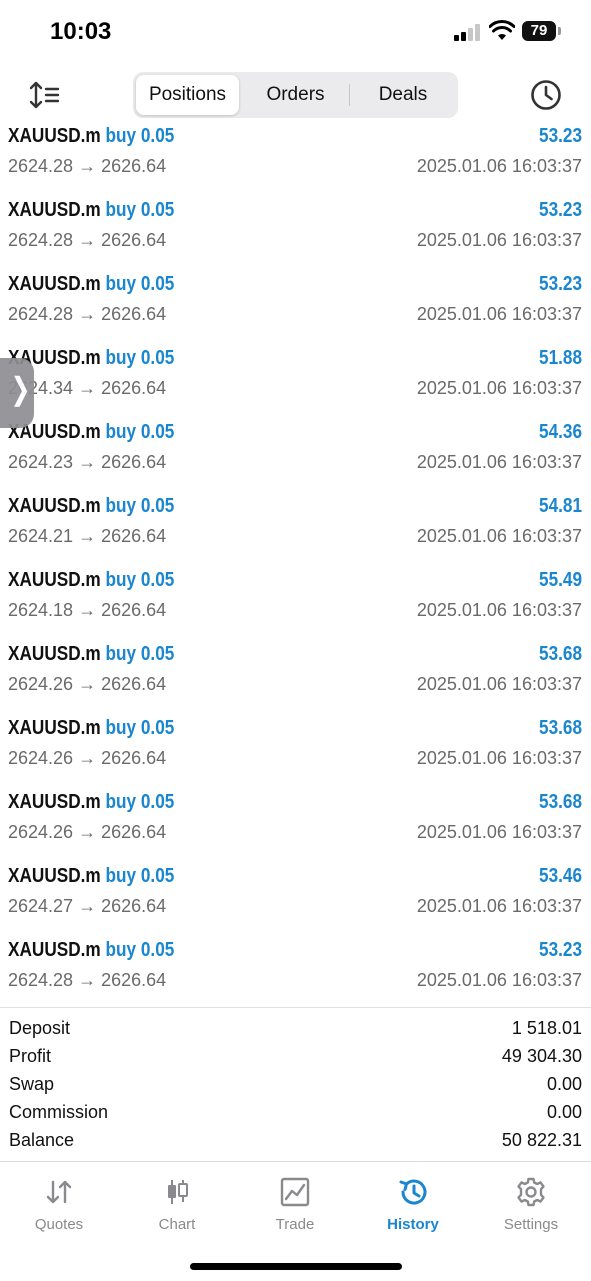 The image size is (591, 1281). I want to click on tab-label: History, so click(413, 1224).